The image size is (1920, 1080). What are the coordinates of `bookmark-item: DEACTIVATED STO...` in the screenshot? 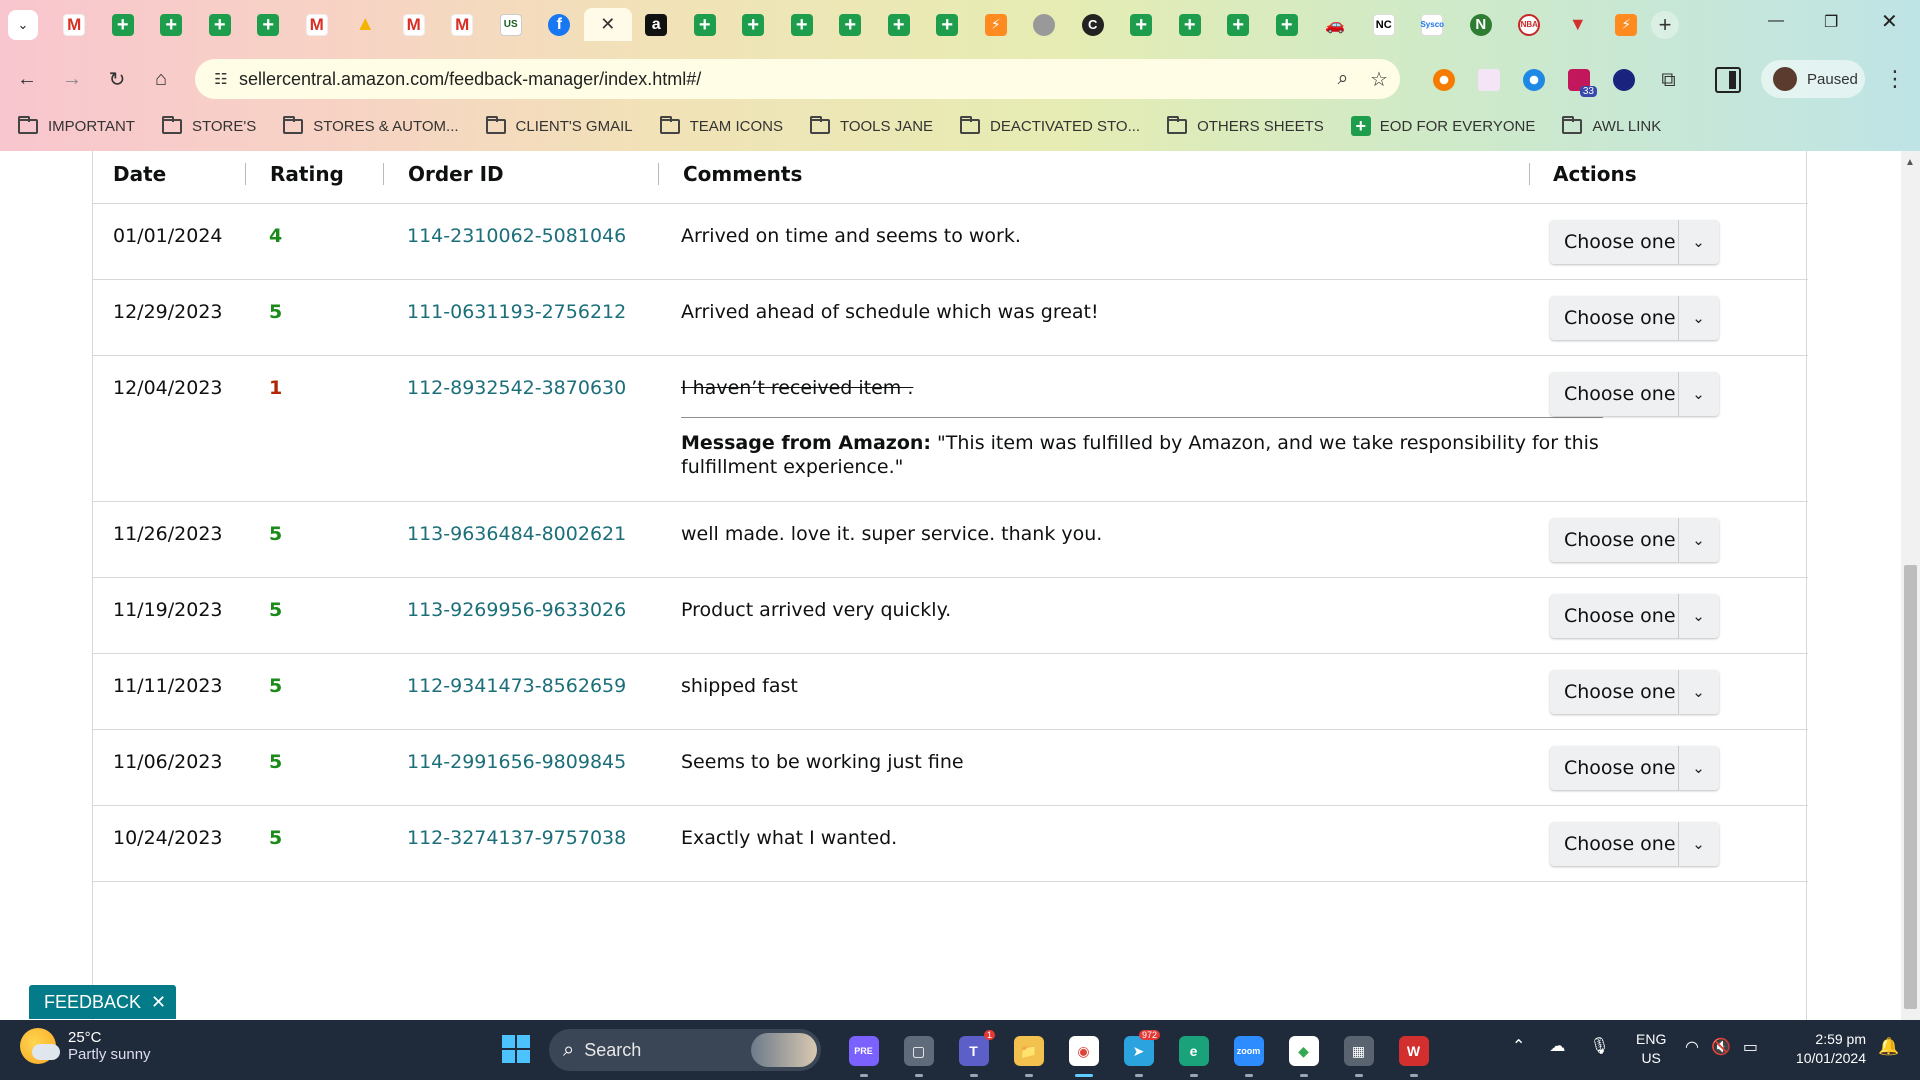 It's located at (1050, 125).